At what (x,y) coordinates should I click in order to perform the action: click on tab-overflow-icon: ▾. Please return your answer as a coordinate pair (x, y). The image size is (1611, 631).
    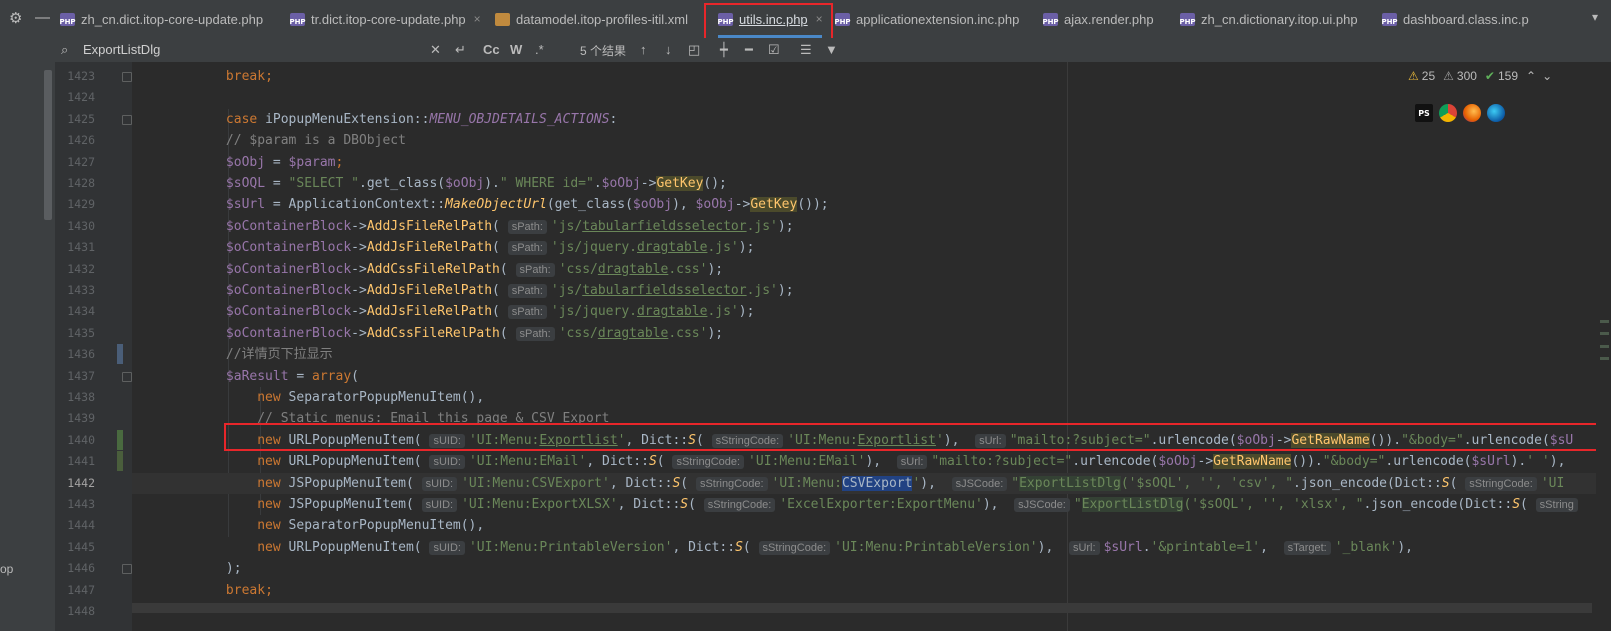
    Looking at the image, I should click on (1595, 17).